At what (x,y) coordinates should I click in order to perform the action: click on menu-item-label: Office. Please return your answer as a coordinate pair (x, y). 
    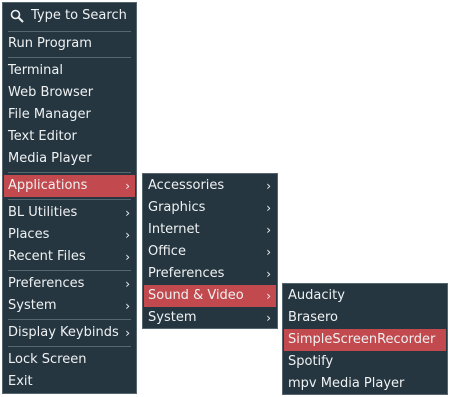
    Looking at the image, I should click on (167, 251).